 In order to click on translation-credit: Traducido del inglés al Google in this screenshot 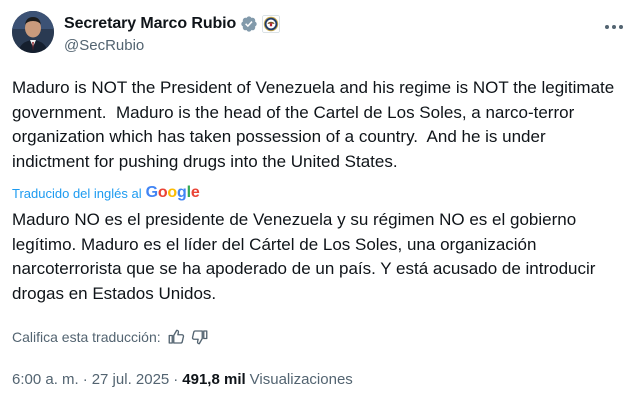, I will do `click(106, 193)`.